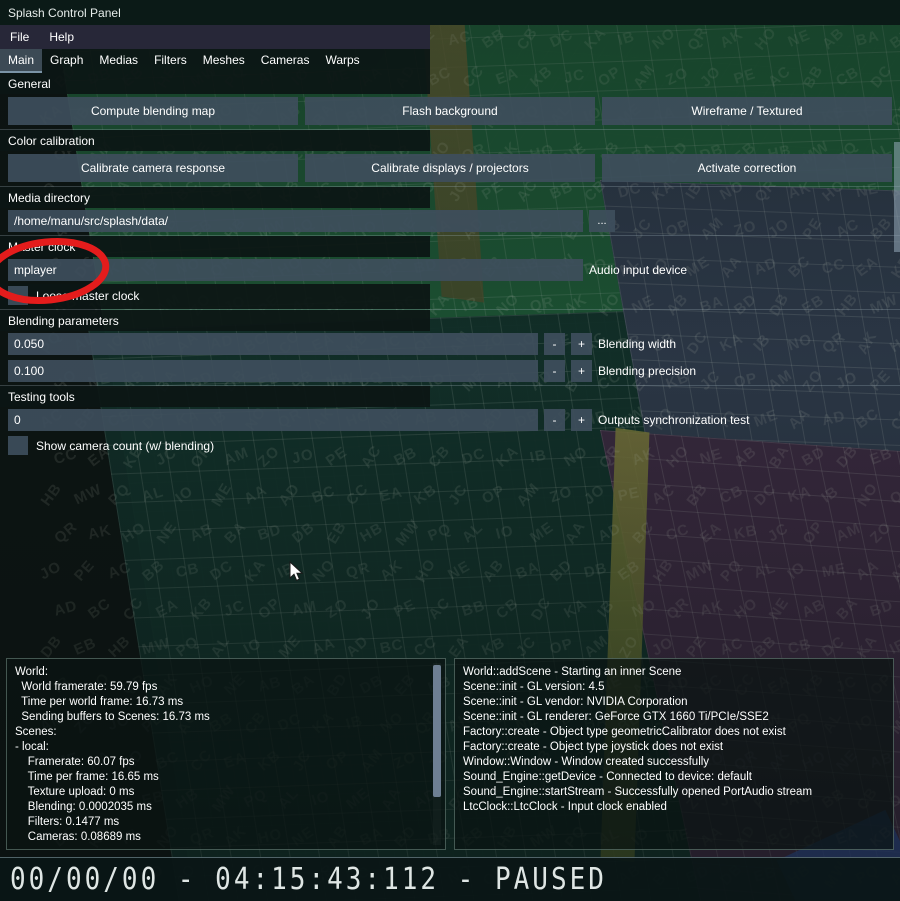  I want to click on statistics-console-line: Time per world frame: 16.73 ms, so click(99, 702).